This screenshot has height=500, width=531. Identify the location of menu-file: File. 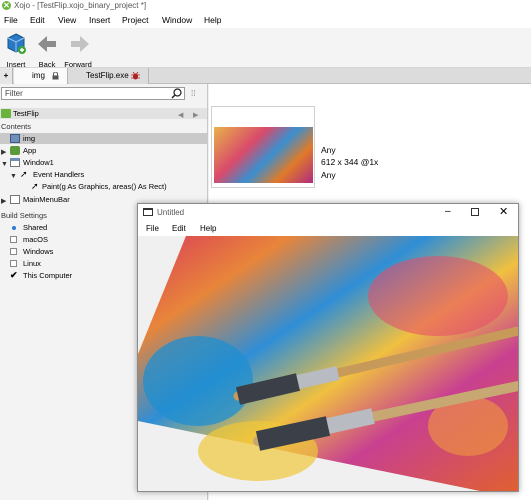
(11, 20).